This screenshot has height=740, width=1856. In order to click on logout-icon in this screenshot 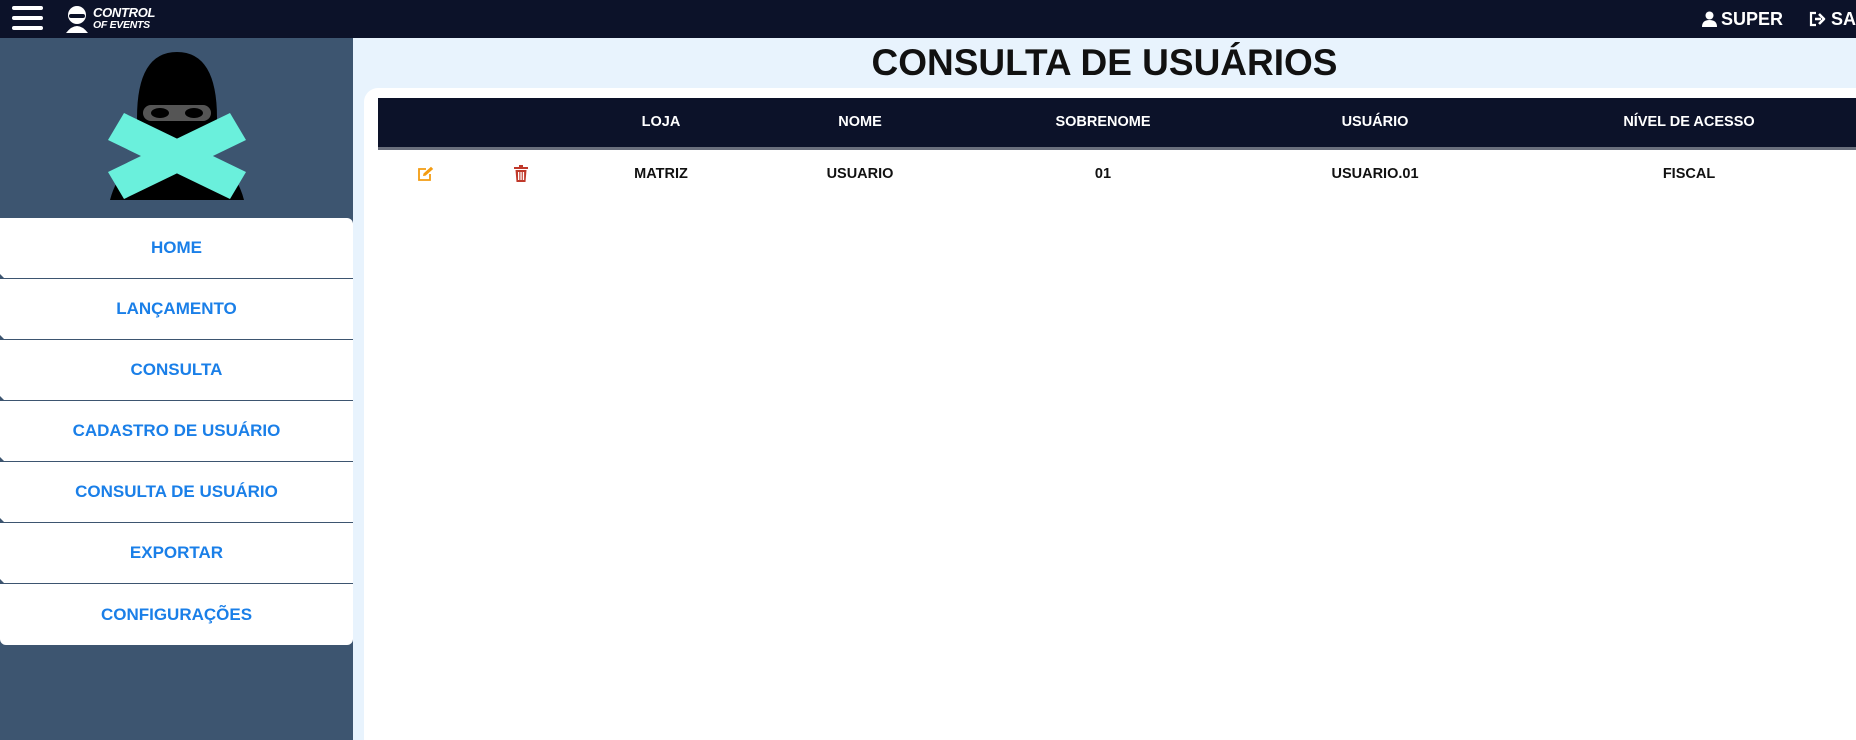, I will do `click(1817, 19)`.